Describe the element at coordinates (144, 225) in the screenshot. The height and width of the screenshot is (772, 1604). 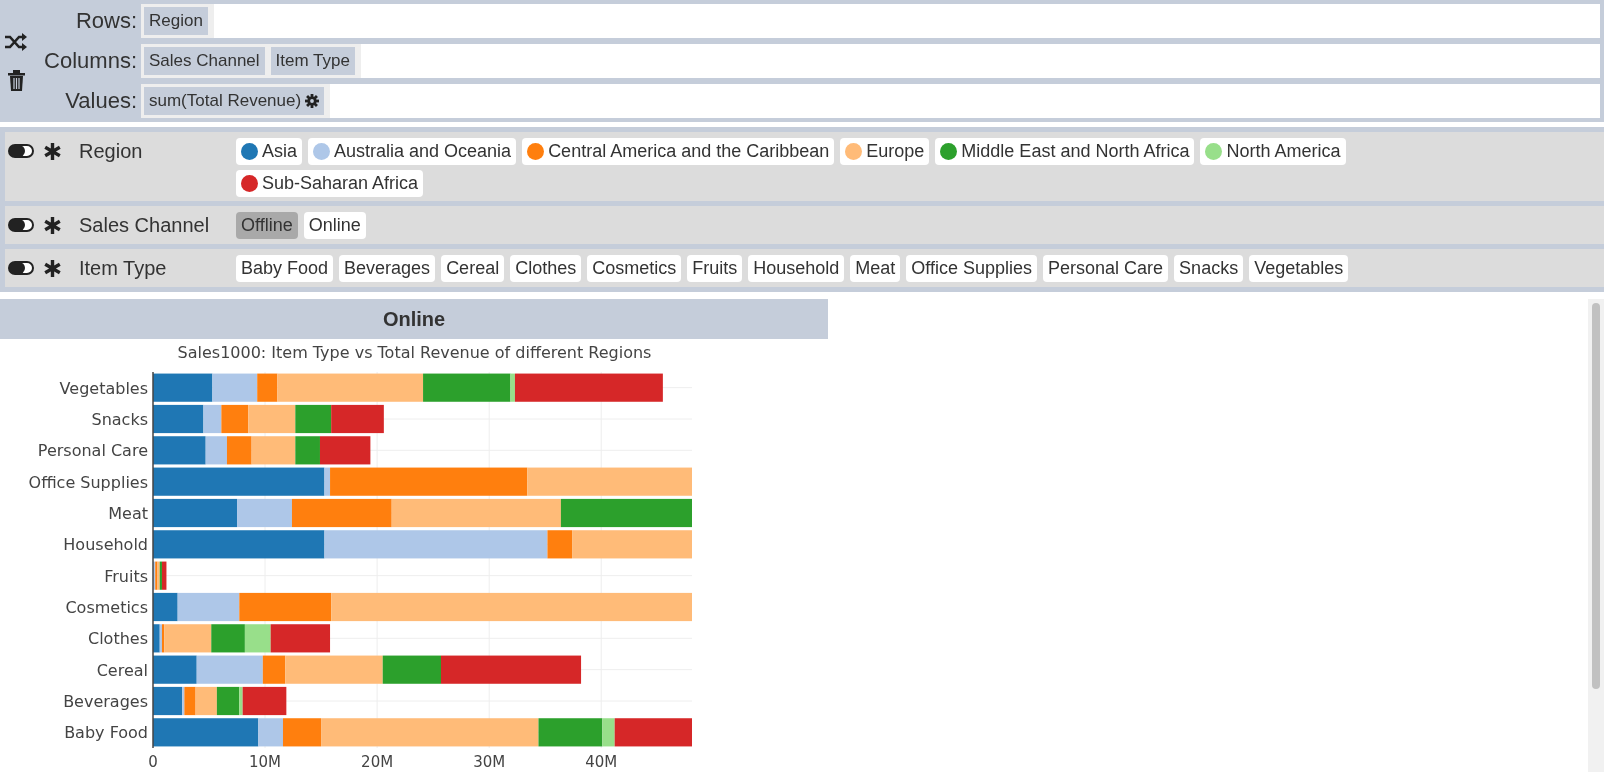
I see `filter-label: Sales Channel` at that location.